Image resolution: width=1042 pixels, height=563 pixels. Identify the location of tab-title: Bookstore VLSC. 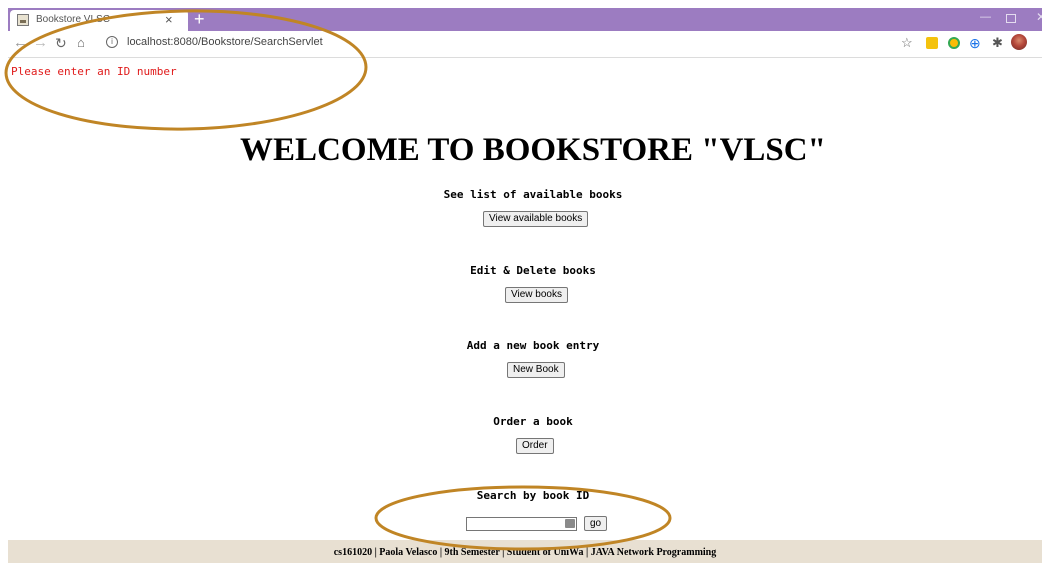
(73, 19).